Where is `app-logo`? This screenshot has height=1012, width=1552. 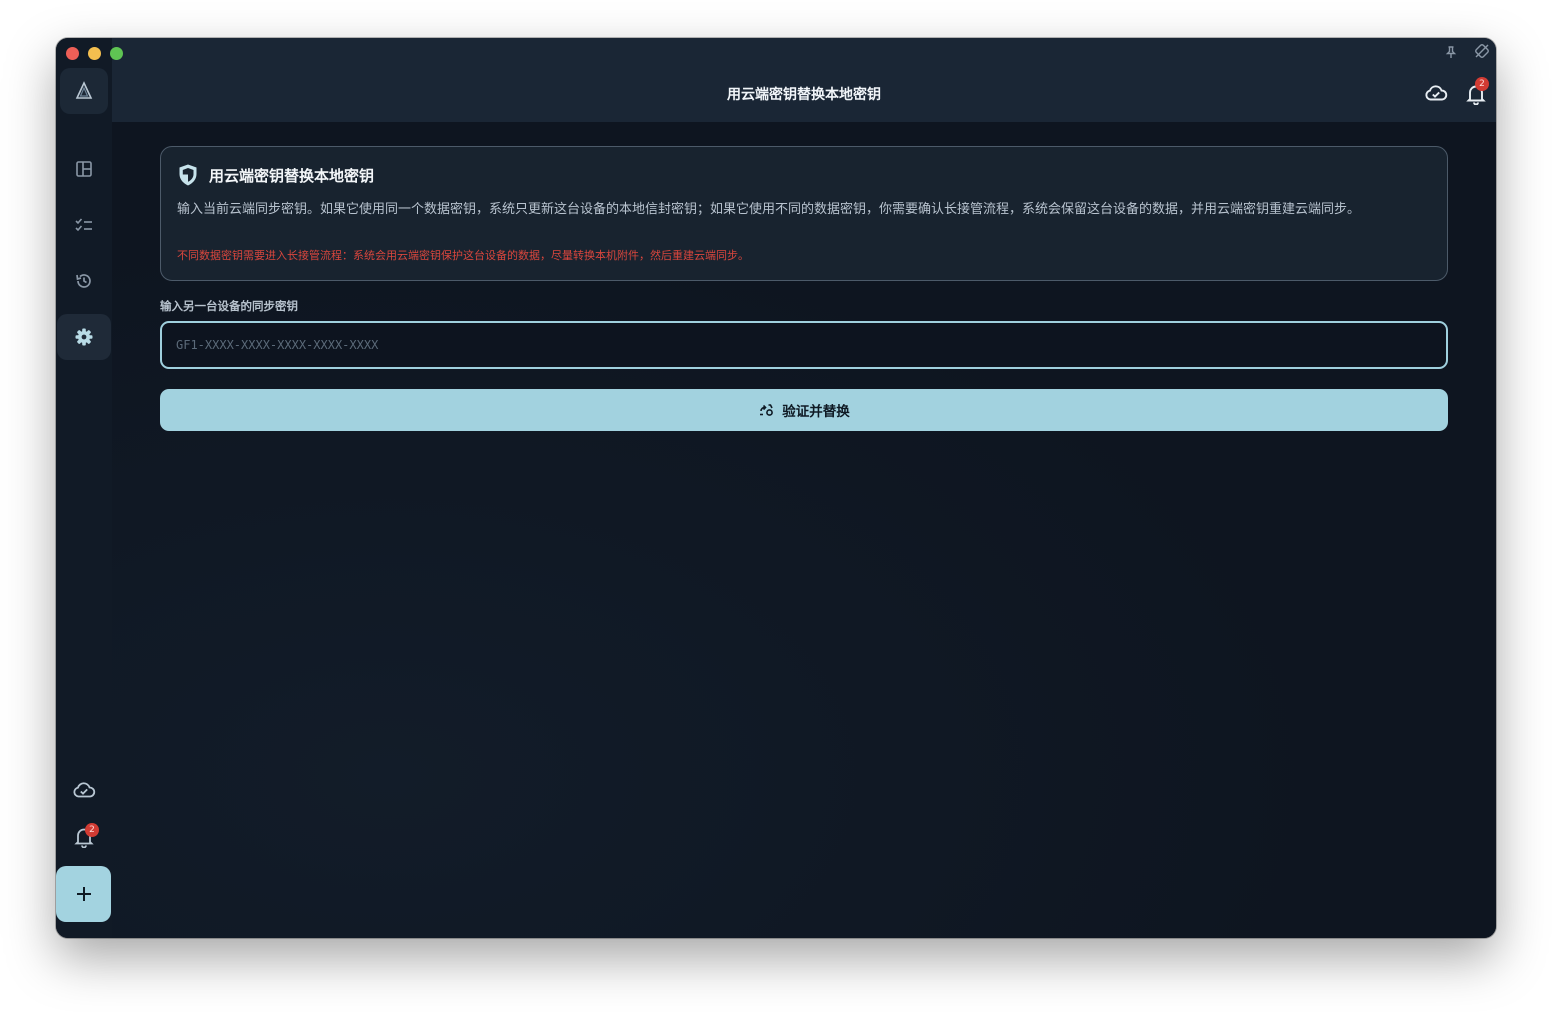 app-logo is located at coordinates (84, 91).